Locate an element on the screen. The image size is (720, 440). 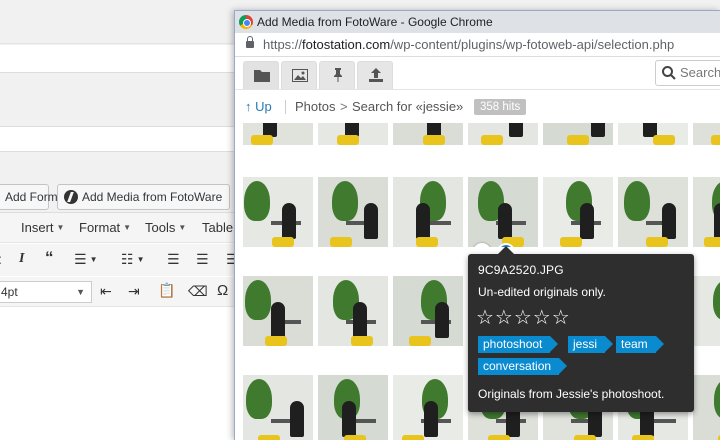
add-media-fotoware-label: Add Media from FotoWare is located at coordinates (152, 197).